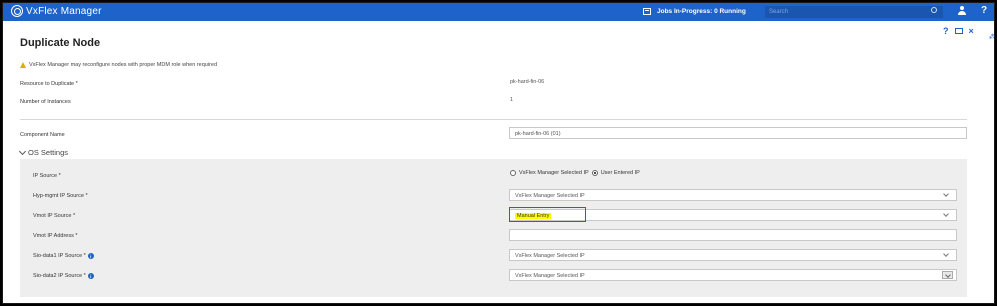  Describe the element at coordinates (854, 12) in the screenshot. I see `search-input: Search` at that location.